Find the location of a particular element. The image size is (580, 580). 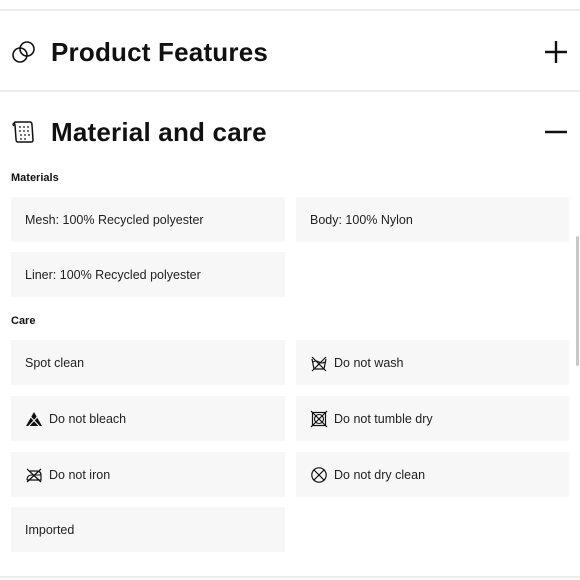

care-text: Do not bleach is located at coordinates (88, 418).